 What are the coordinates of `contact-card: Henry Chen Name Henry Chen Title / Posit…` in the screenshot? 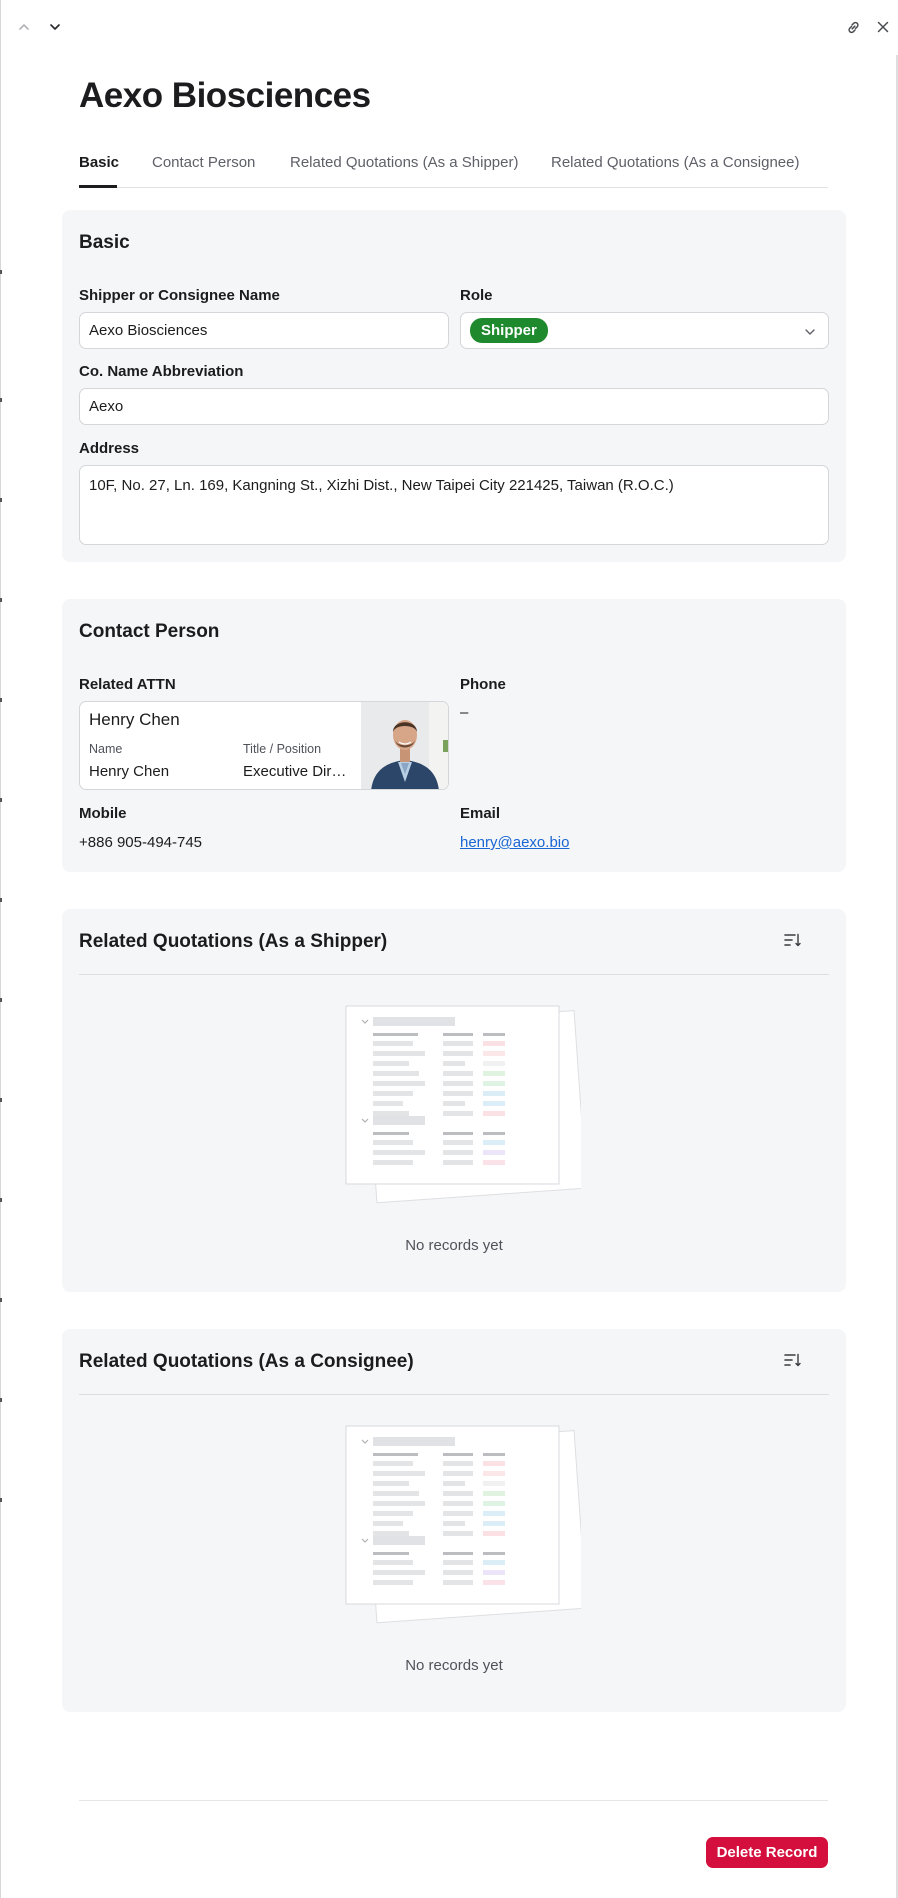 It's located at (264, 745).